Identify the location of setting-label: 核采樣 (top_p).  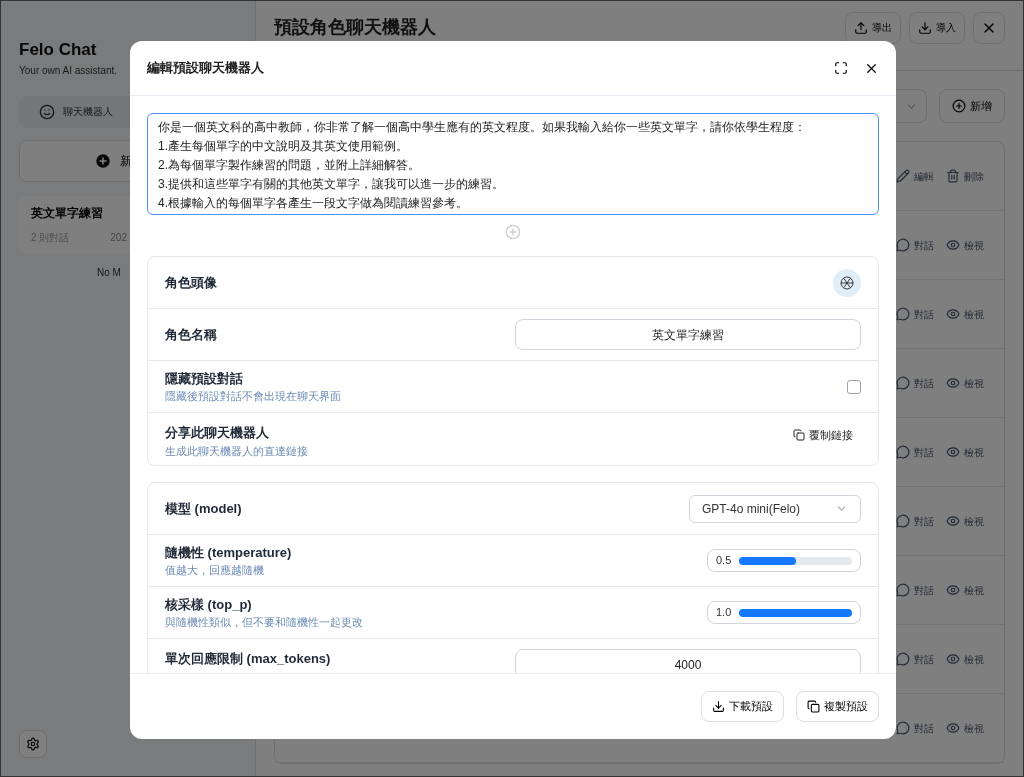
(209, 604).